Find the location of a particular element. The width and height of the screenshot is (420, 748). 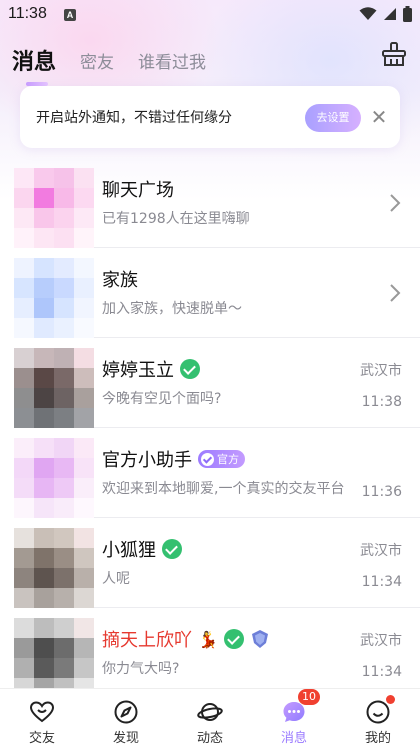

tab-close-friends: 密友 is located at coordinates (97, 63).